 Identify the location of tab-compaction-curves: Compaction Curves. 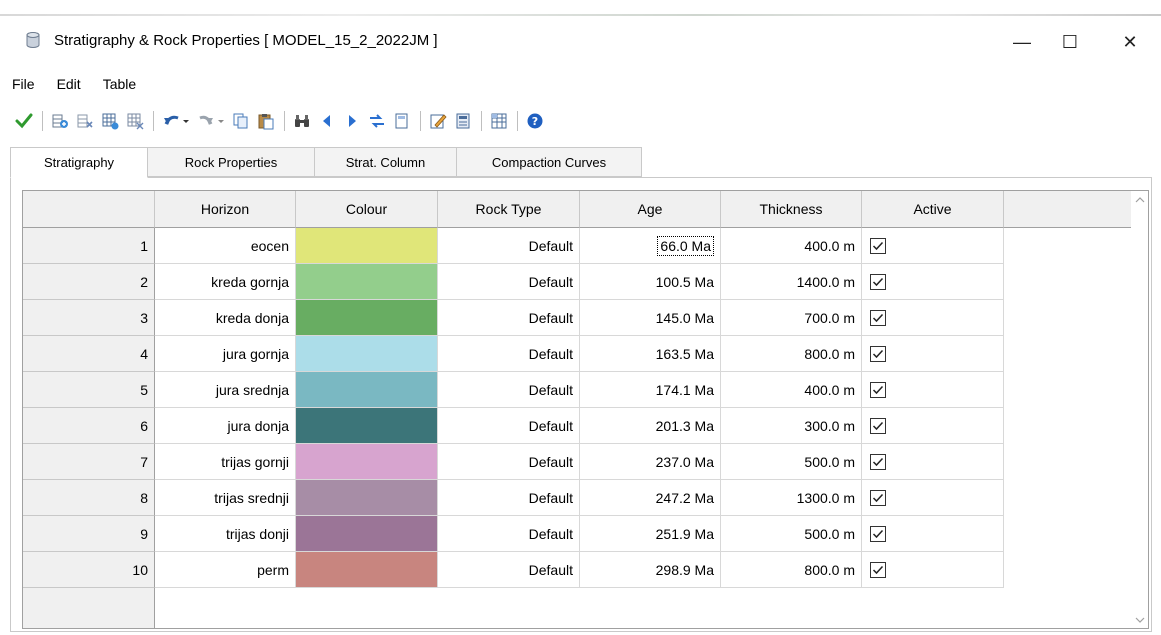
(549, 162).